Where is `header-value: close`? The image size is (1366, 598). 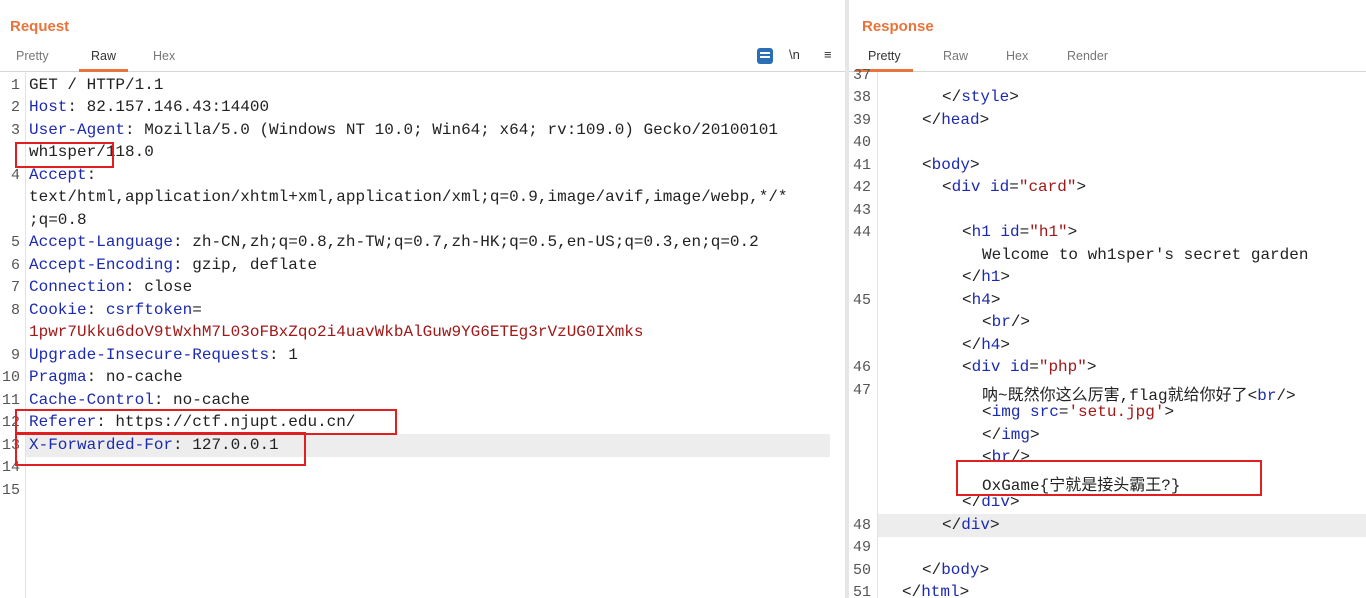
header-value: close is located at coordinates (163, 287).